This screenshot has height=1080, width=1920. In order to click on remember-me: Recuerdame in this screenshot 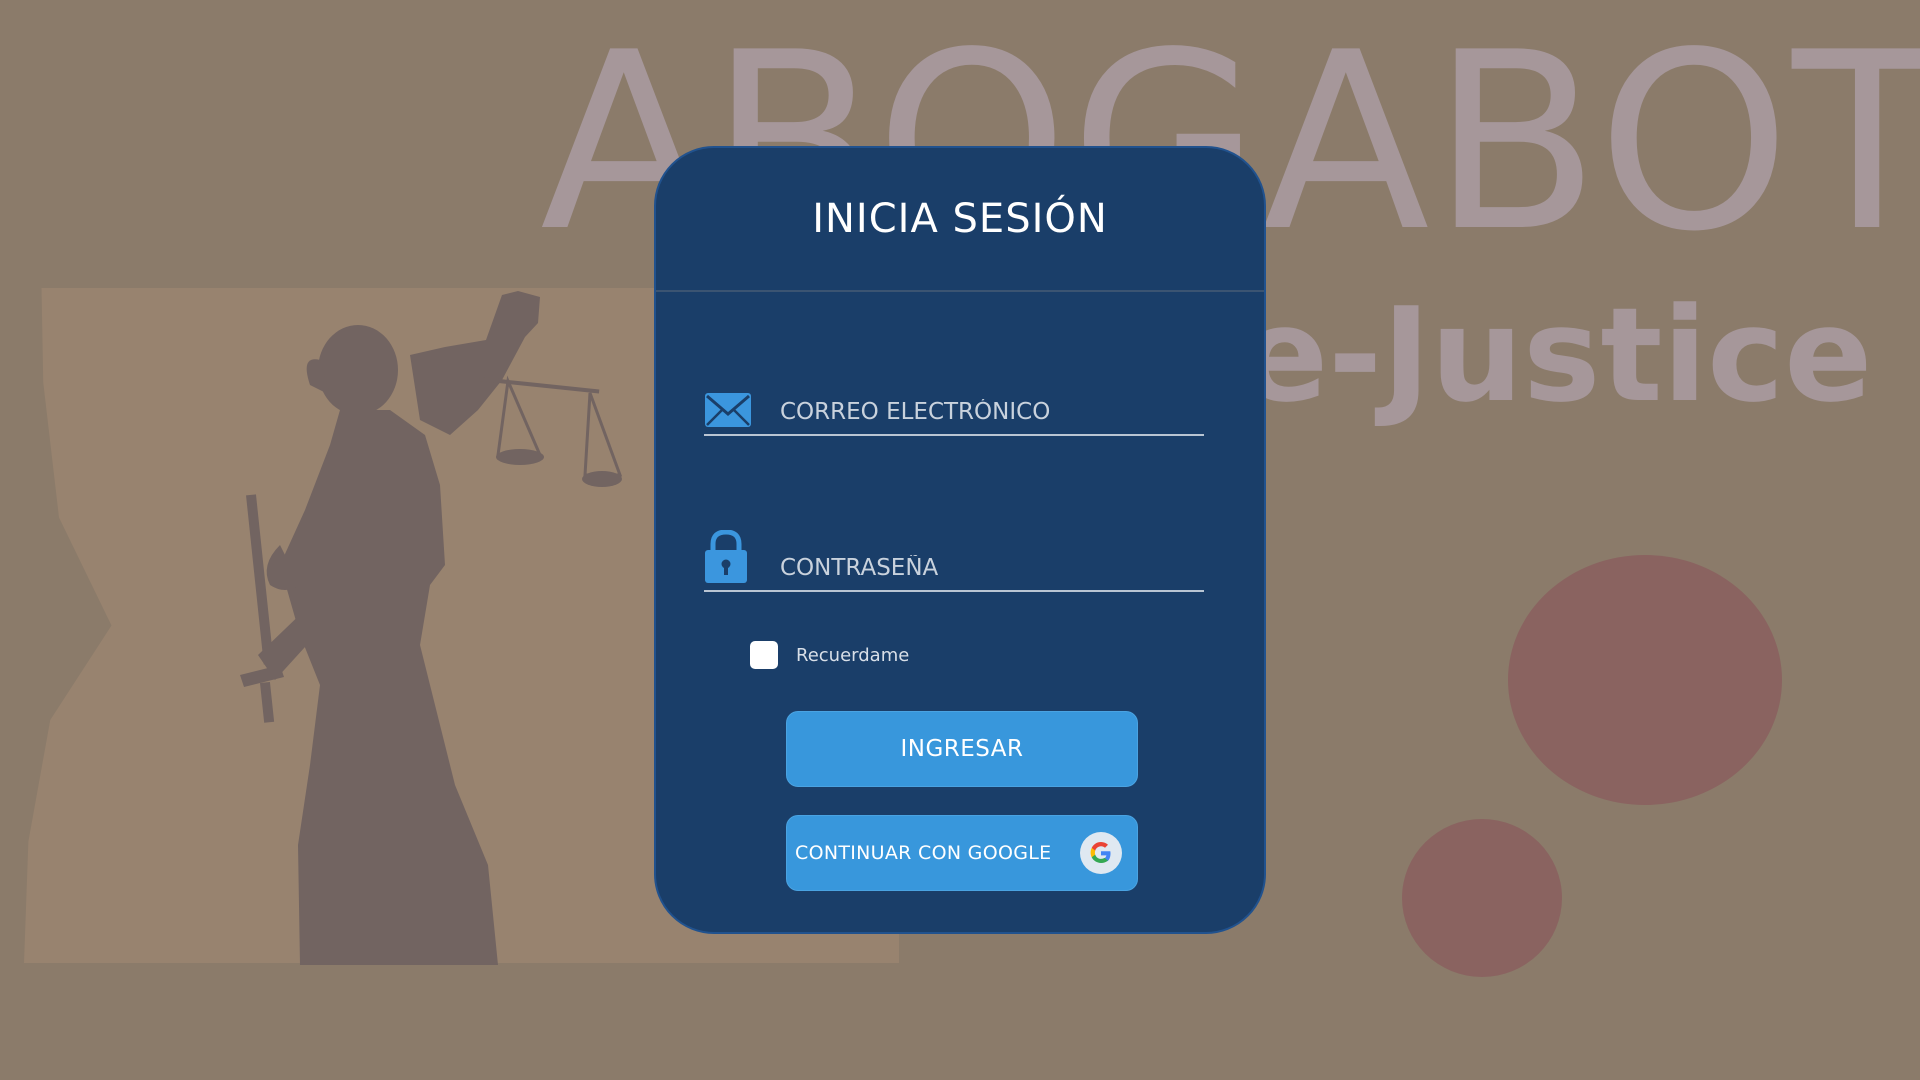, I will do `click(829, 655)`.